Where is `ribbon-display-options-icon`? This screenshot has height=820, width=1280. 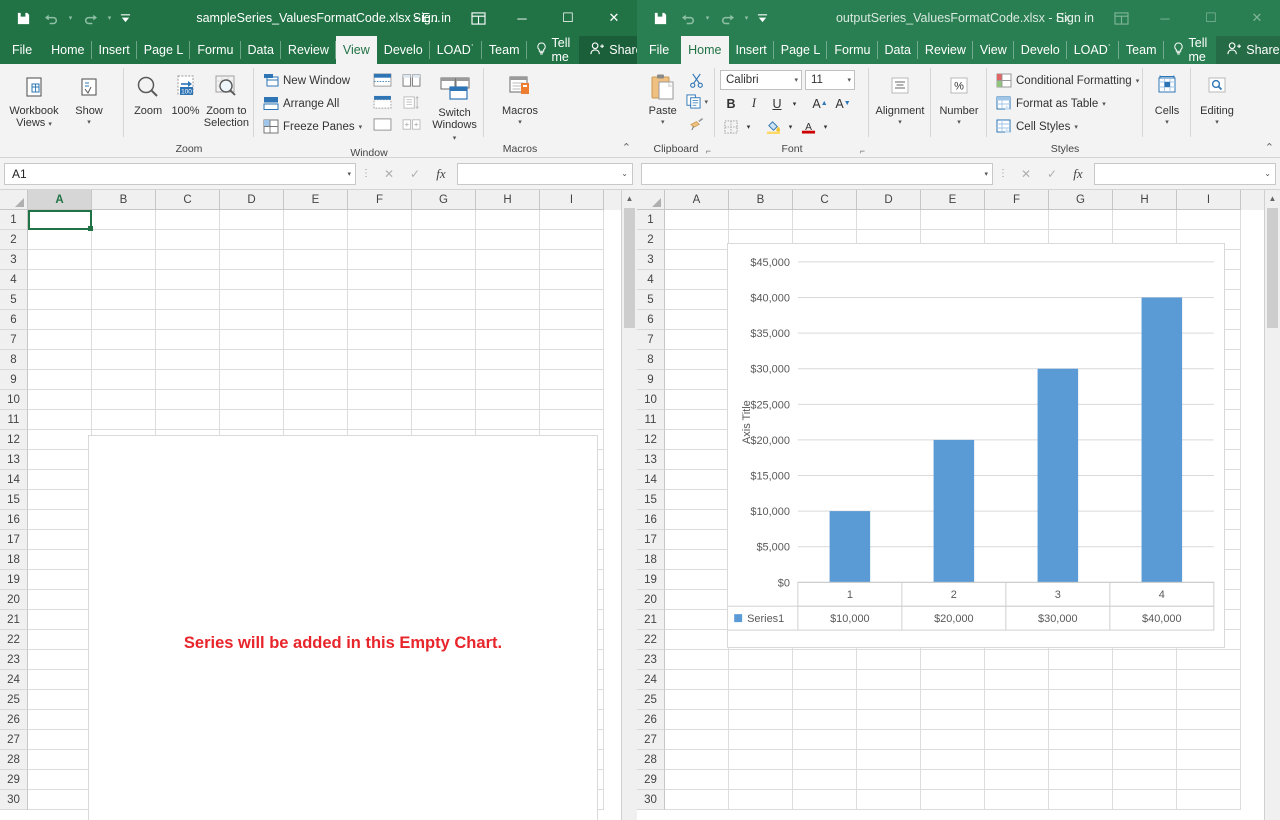
ribbon-display-options-icon is located at coordinates (1121, 18).